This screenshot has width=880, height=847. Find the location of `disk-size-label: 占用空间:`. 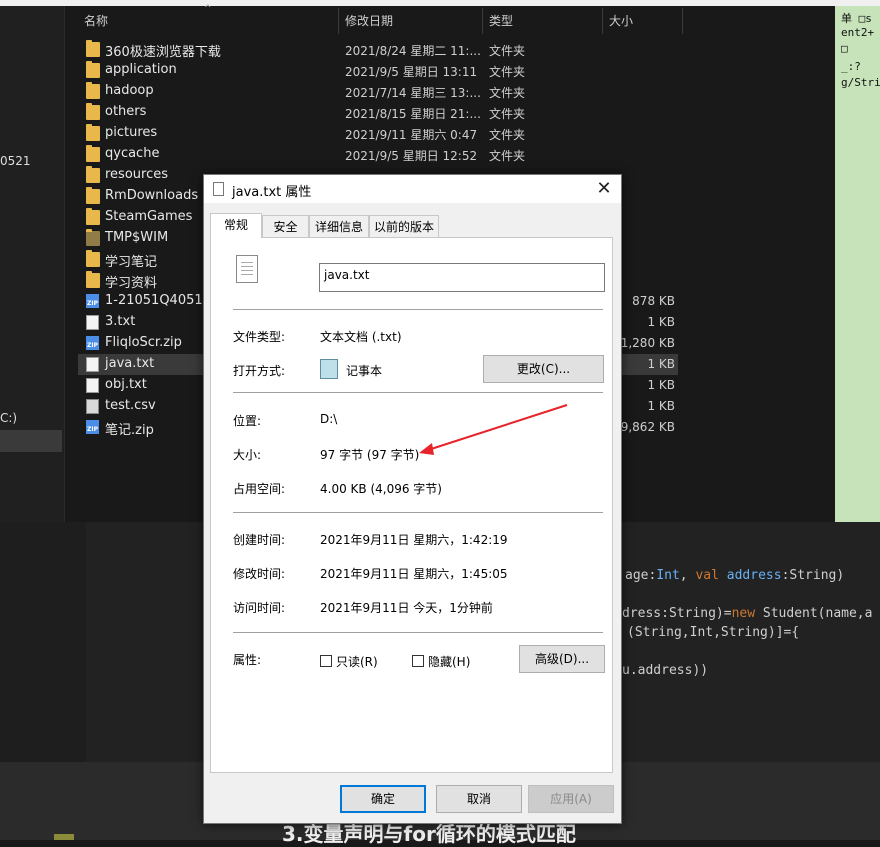

disk-size-label: 占用空间: is located at coordinates (259, 489).